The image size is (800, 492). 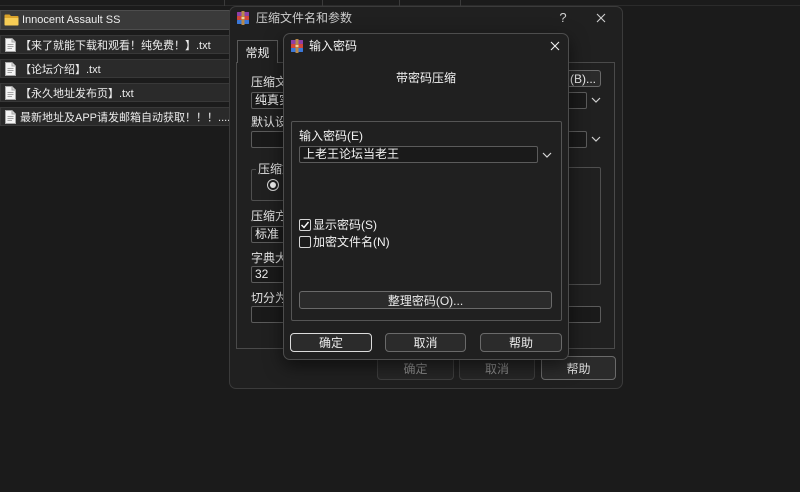 I want to click on file-item-label: 【永久地址发布页】.txt, so click(x=77, y=93).